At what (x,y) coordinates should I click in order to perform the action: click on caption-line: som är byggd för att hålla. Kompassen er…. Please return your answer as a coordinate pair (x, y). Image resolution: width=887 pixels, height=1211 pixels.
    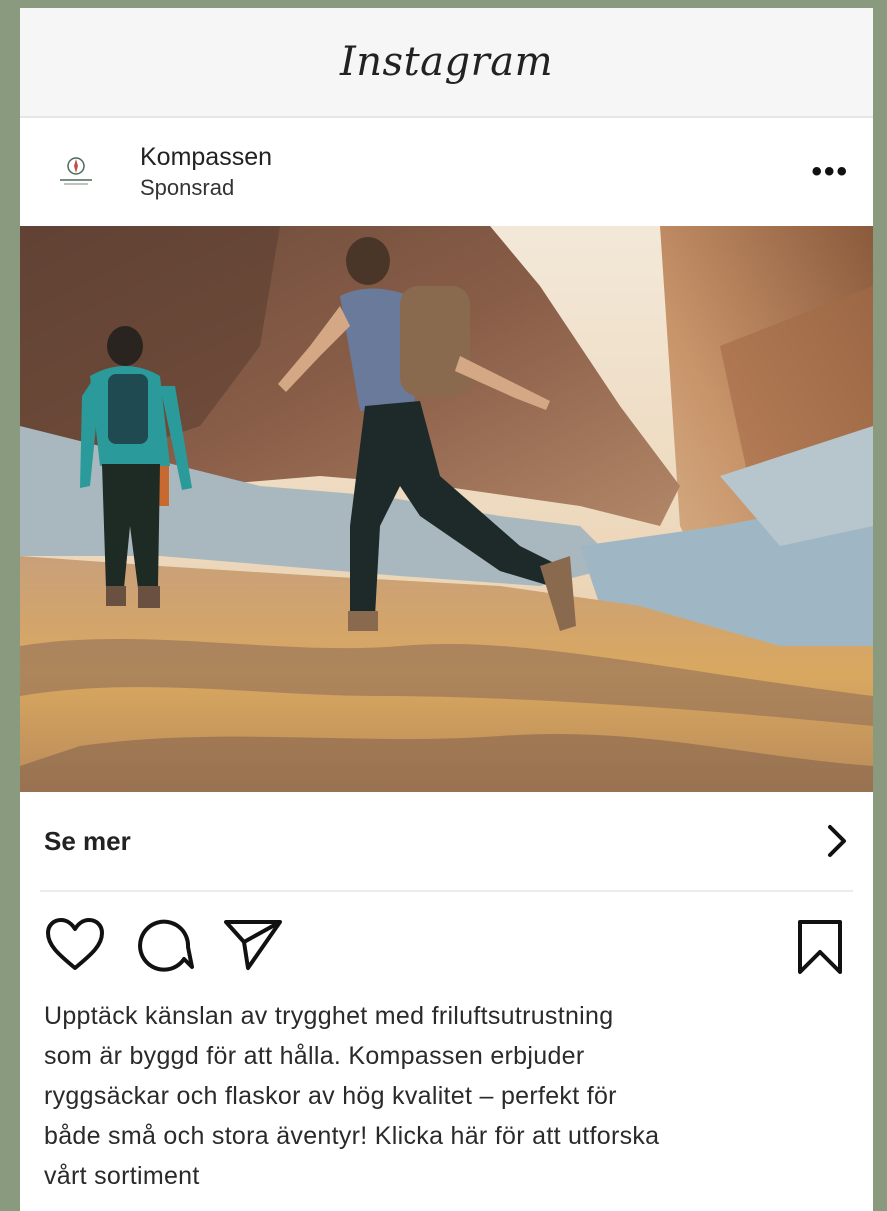
    Looking at the image, I should click on (314, 1056).